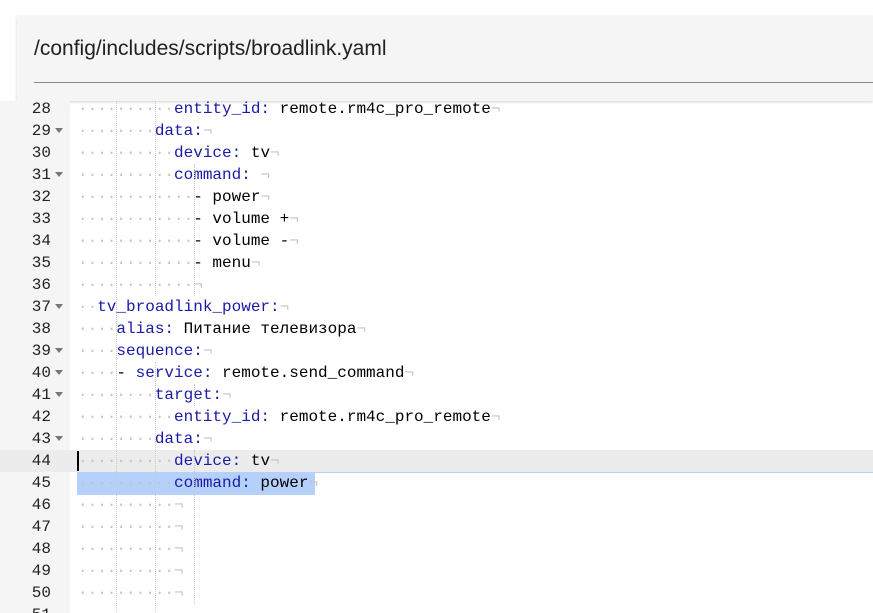 Image resolution: width=873 pixels, height=613 pixels. What do you see at coordinates (41, 373) in the screenshot?
I see `line-number: 40` at bounding box center [41, 373].